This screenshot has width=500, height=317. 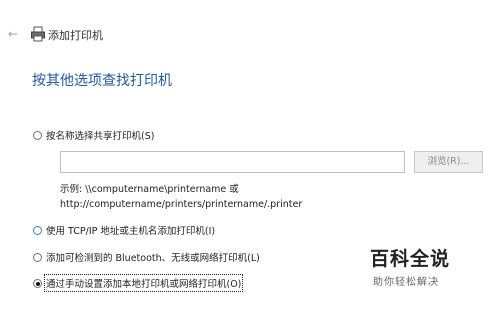 What do you see at coordinates (410, 259) in the screenshot?
I see `watermark-title: 百科全说` at bounding box center [410, 259].